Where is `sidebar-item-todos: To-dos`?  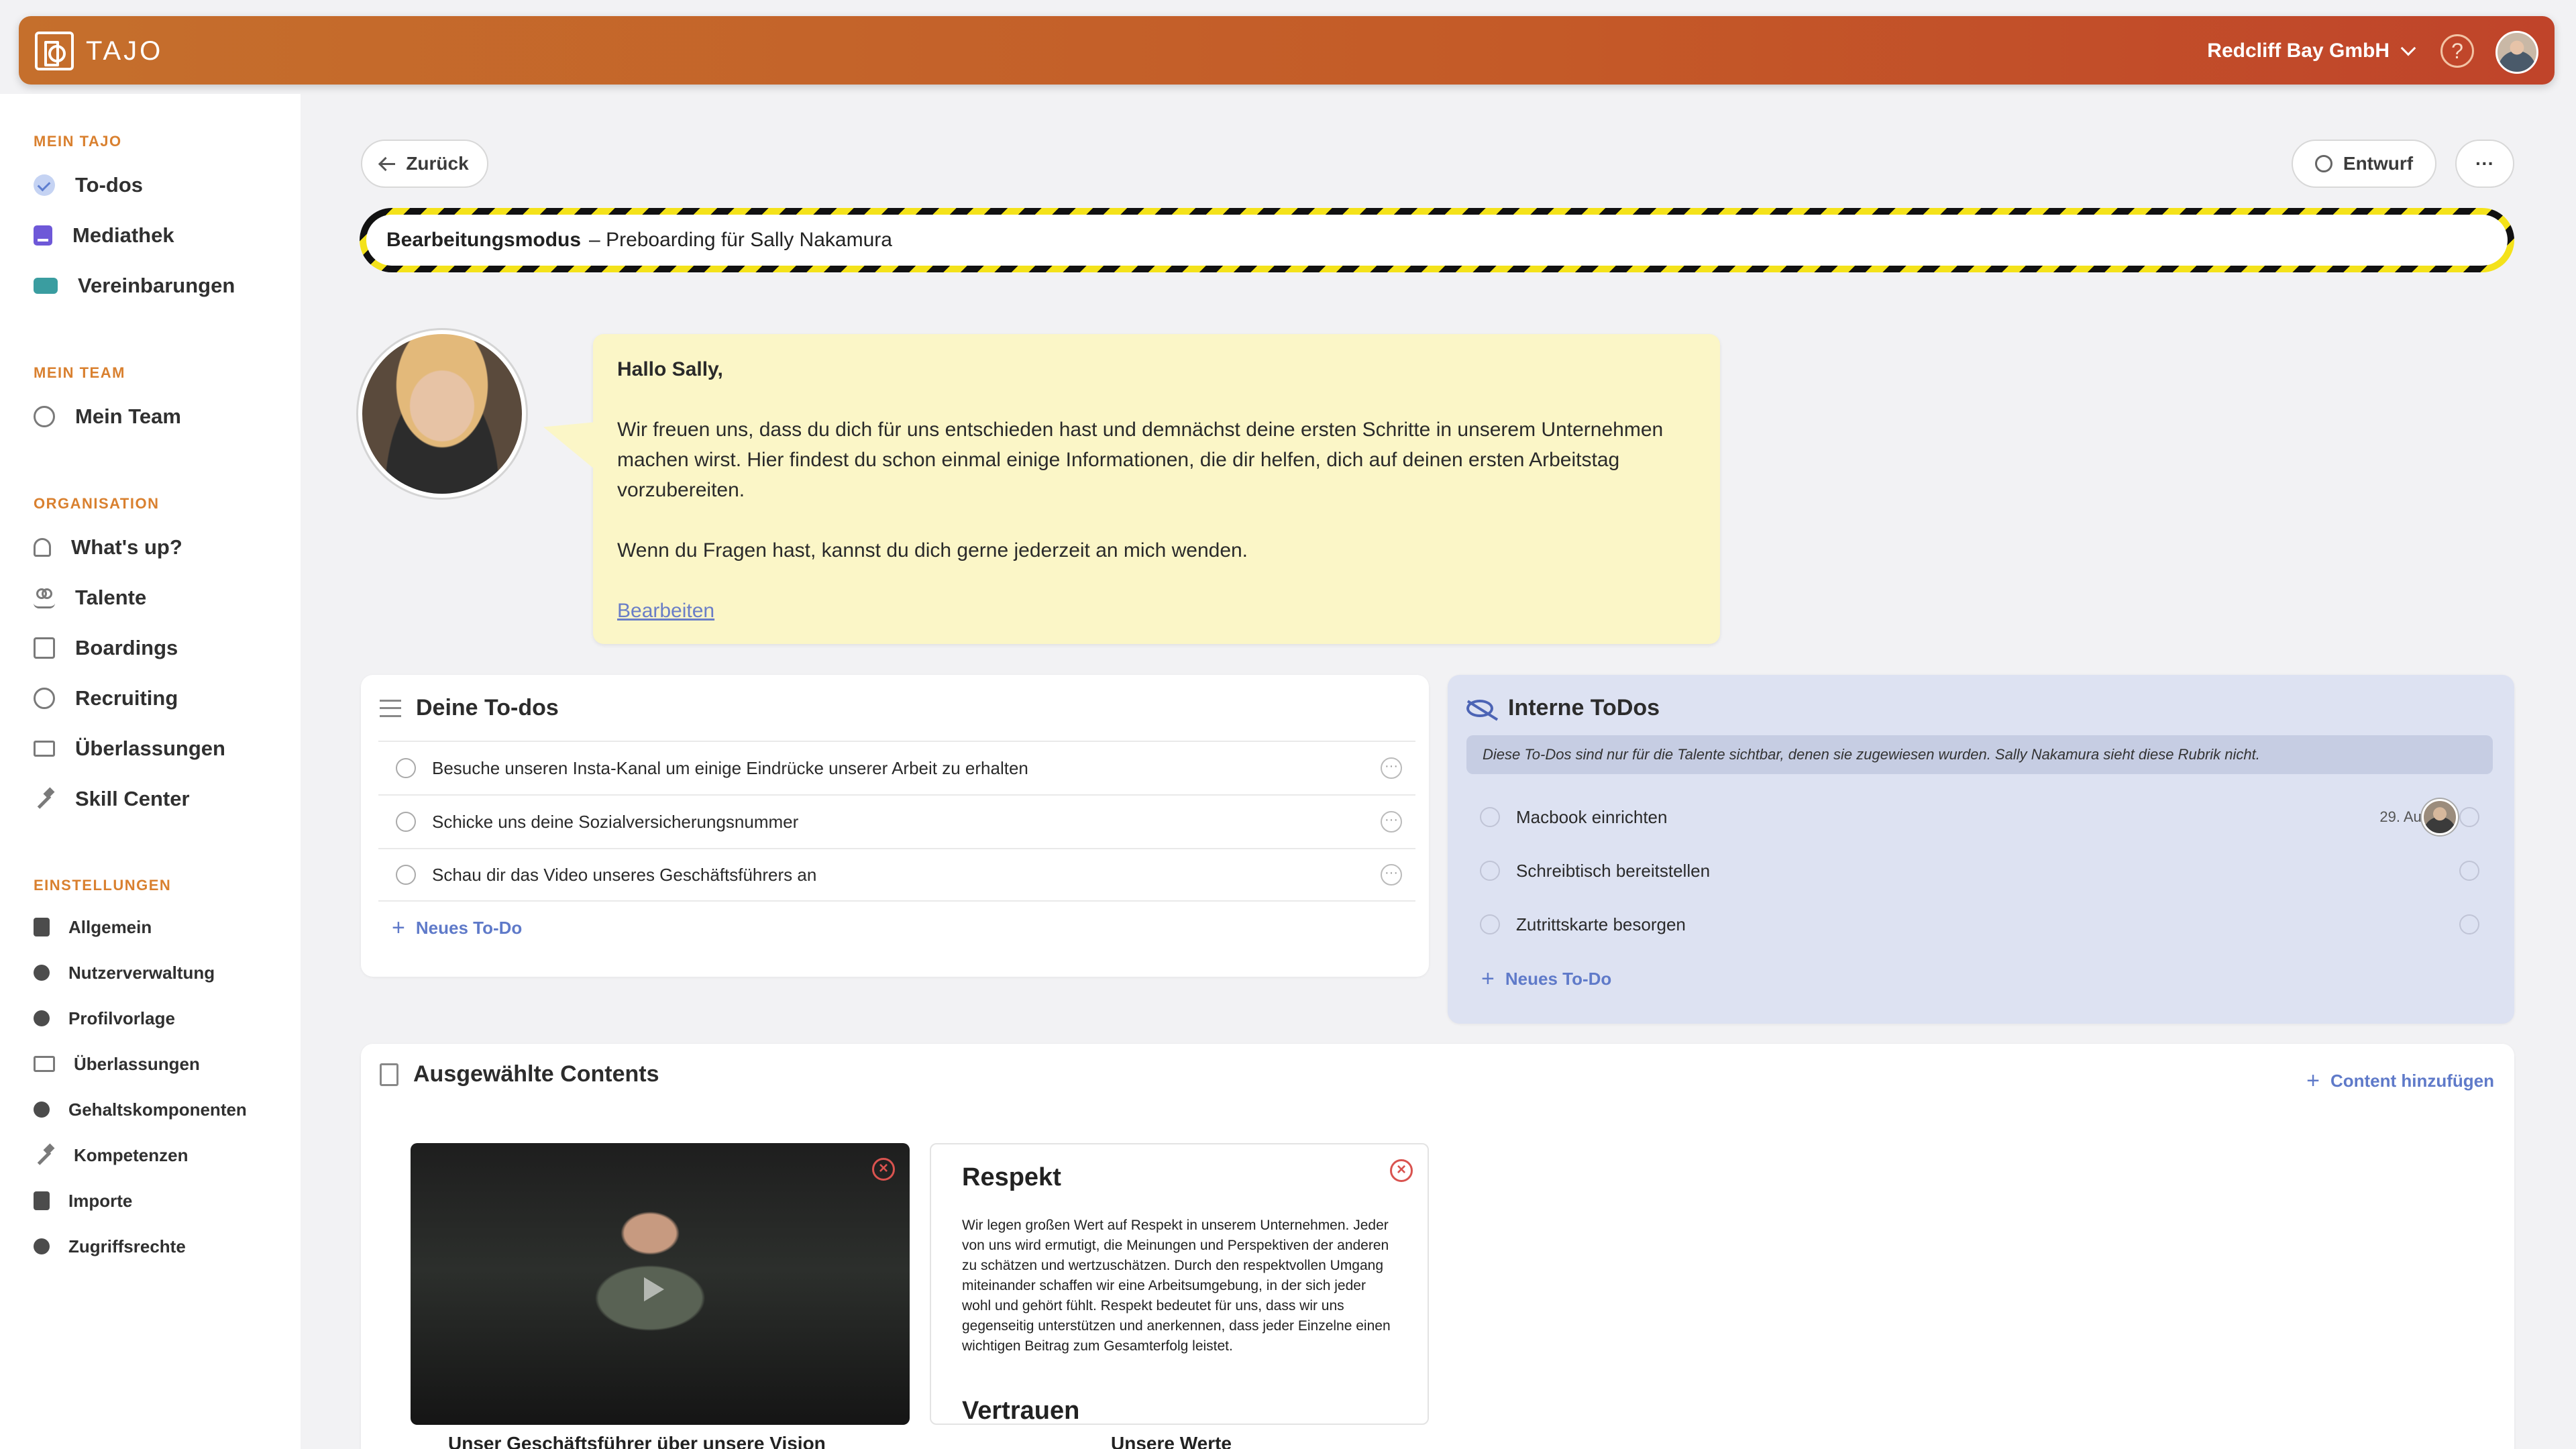
sidebar-item-todos: To-dos is located at coordinates (88, 185).